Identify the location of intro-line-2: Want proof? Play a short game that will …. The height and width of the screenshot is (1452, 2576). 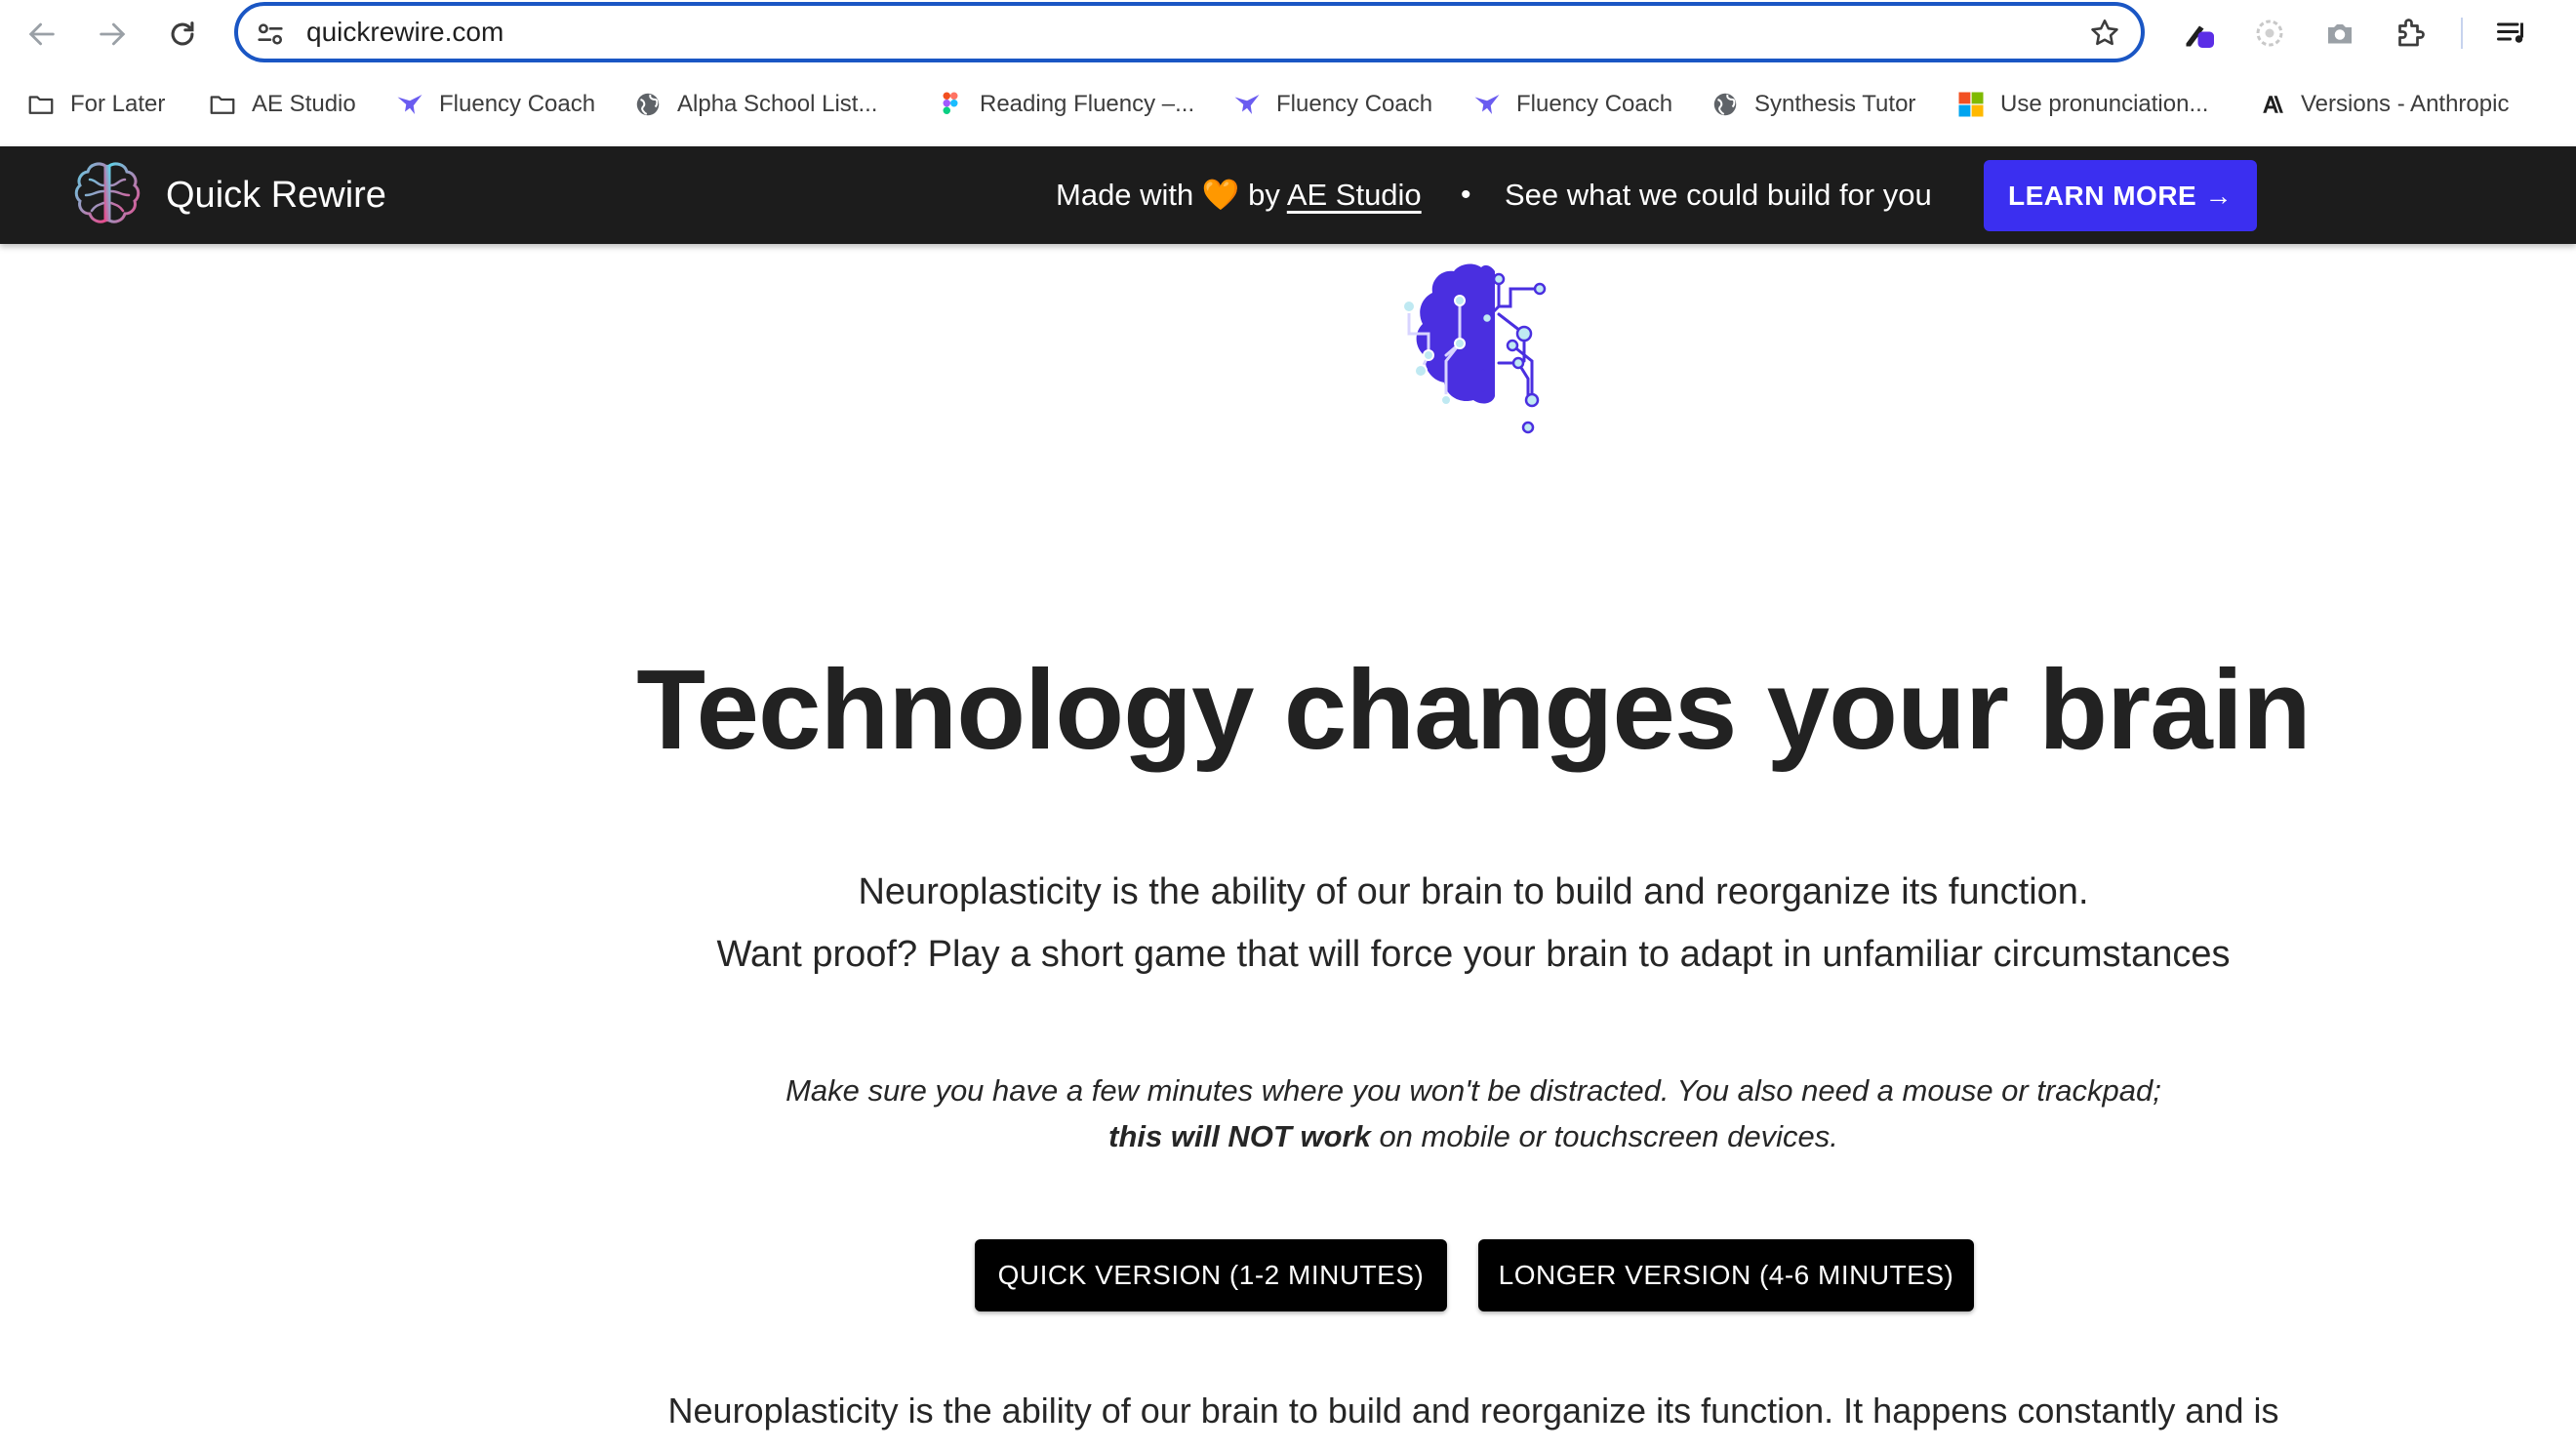
(1473, 954).